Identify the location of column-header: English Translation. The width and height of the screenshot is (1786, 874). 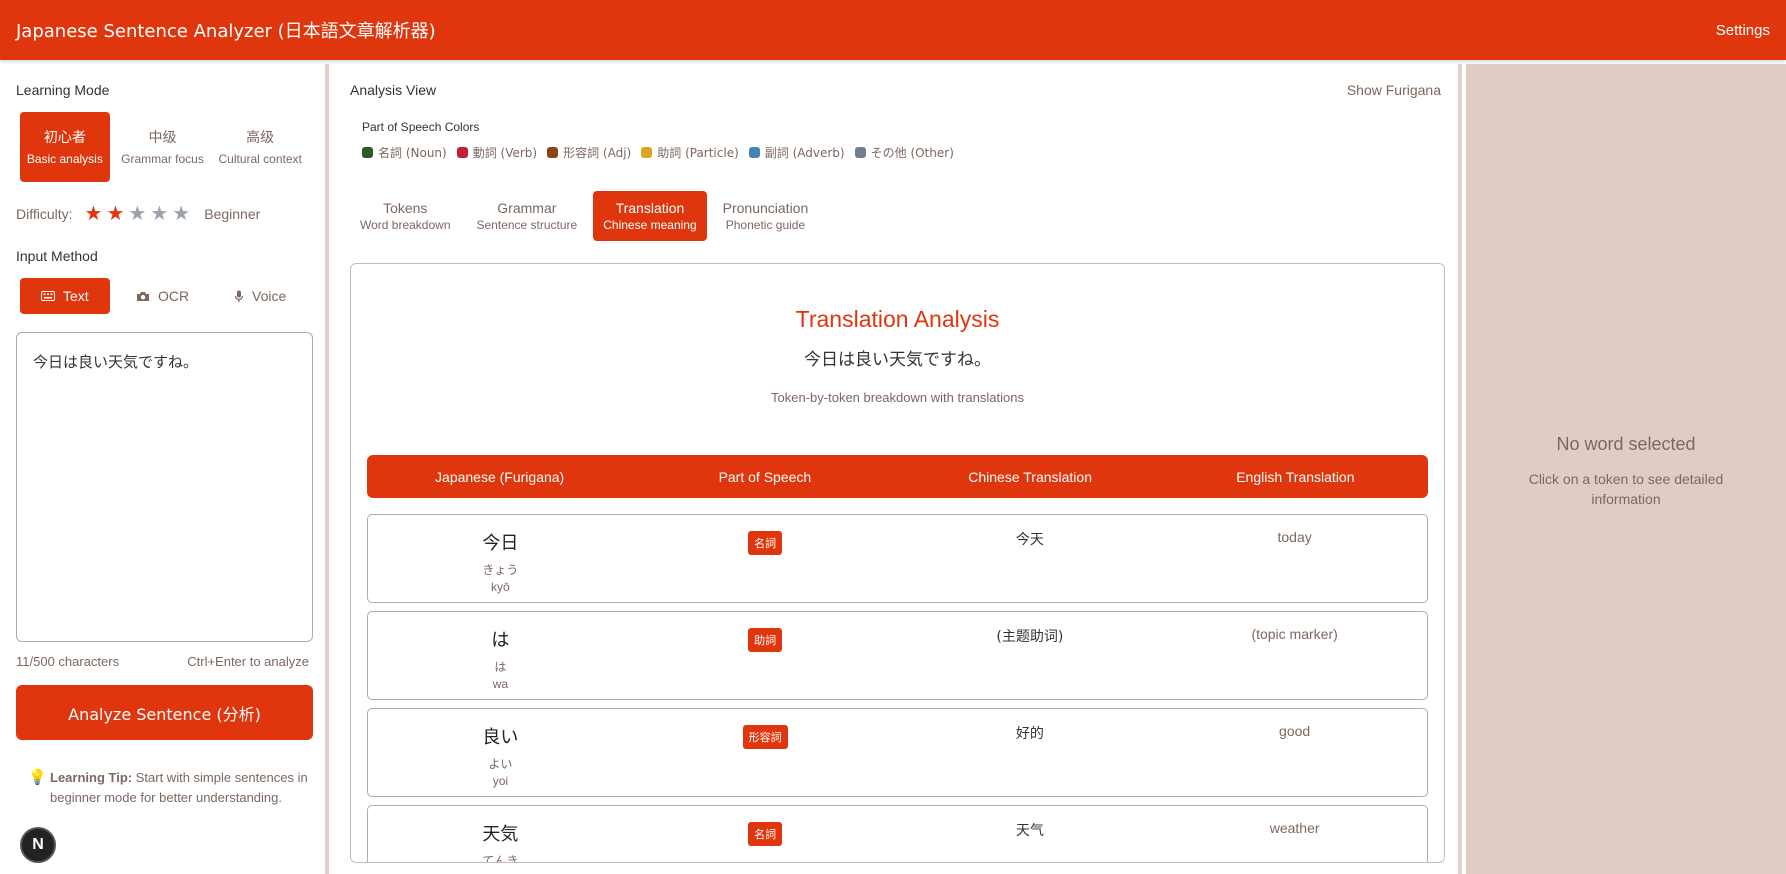
(1295, 476).